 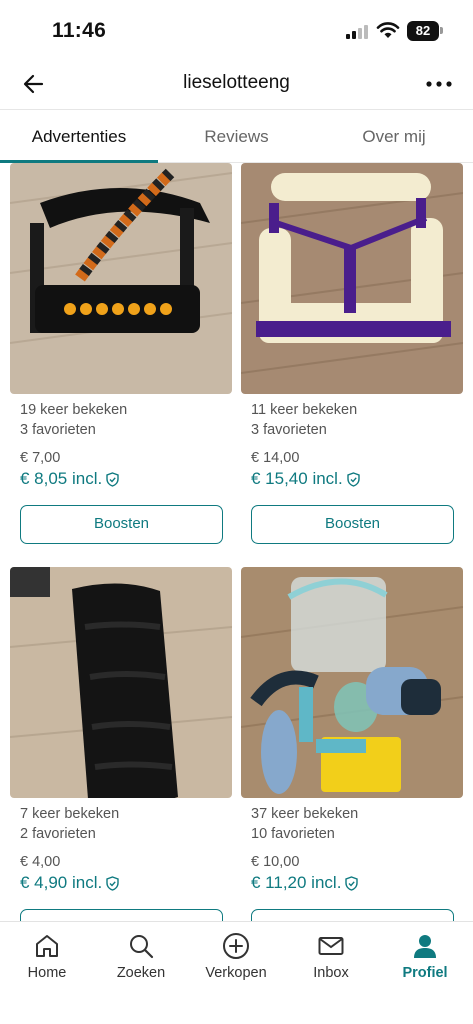 I want to click on nav-home: Home, so click(x=47, y=962).